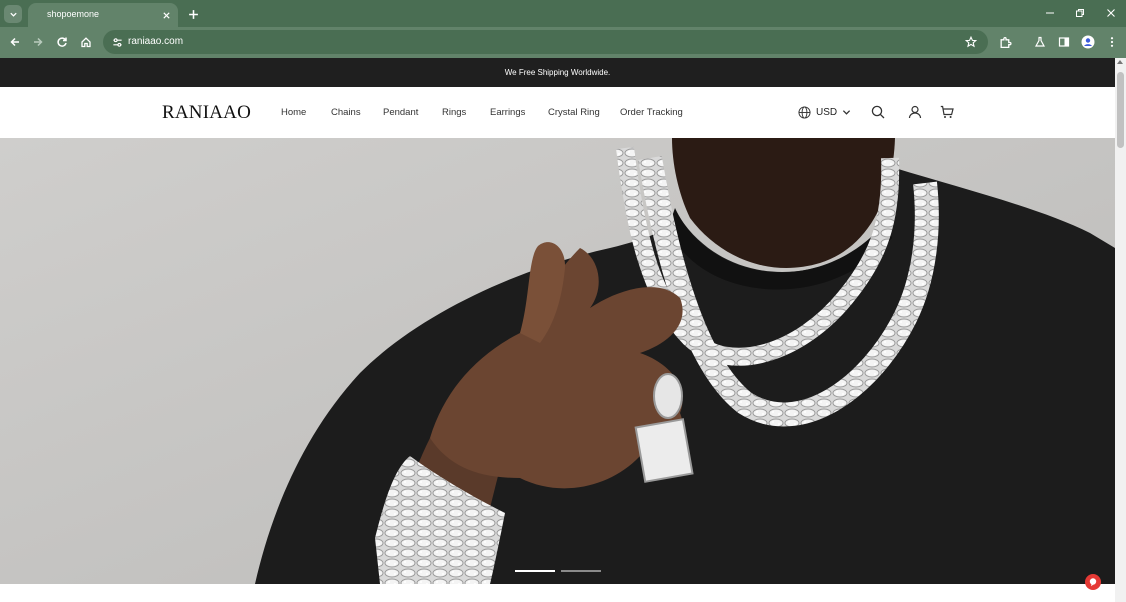  I want to click on bookmark-button, so click(971, 42).